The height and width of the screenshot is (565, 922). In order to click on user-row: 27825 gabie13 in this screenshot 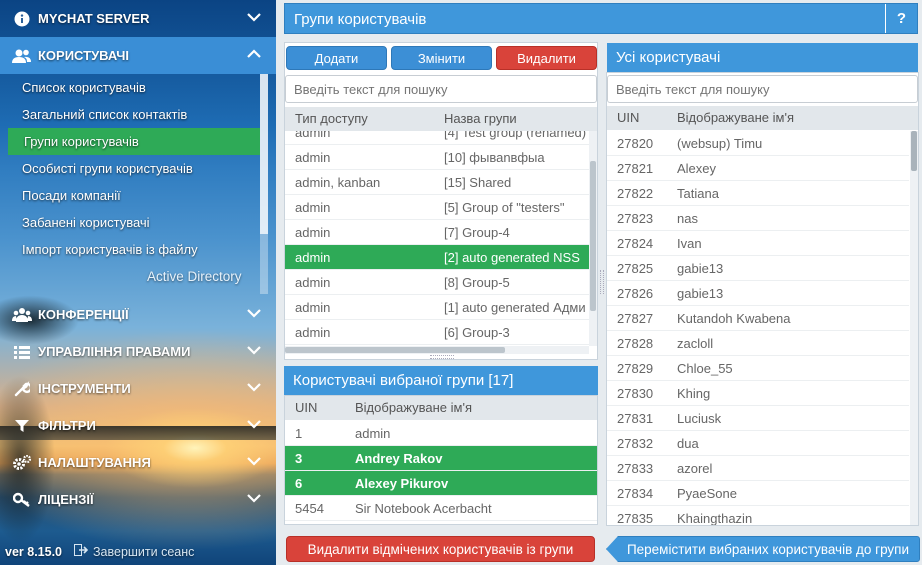, I will do `click(758, 268)`.